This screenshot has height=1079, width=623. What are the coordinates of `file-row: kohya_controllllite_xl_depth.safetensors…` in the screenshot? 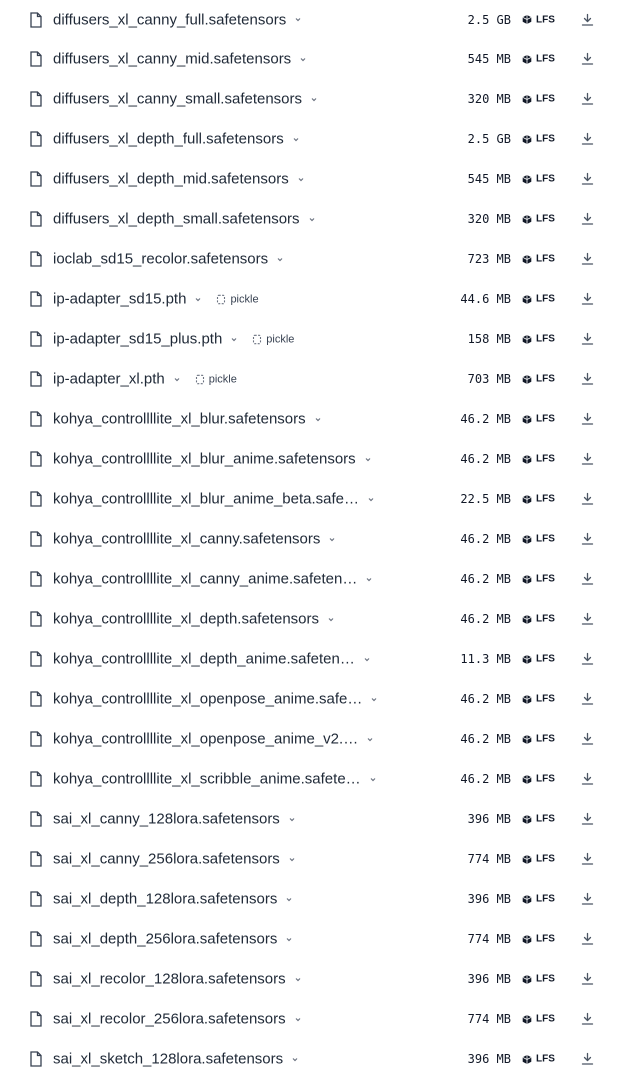 It's located at (311, 619).